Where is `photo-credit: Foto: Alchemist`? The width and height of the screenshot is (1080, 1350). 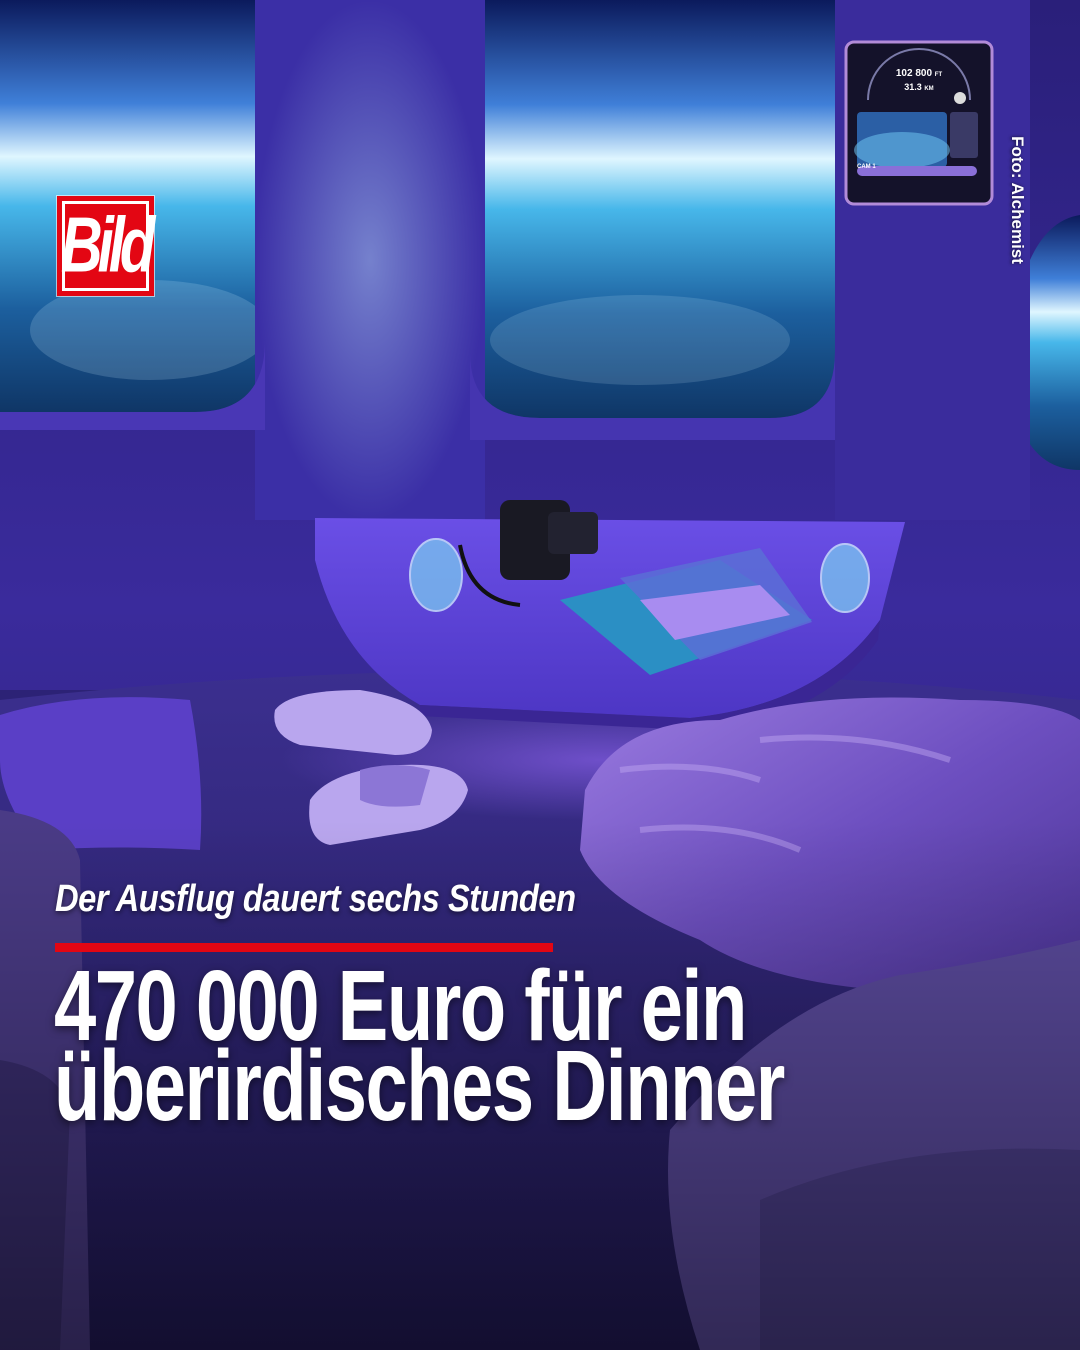 photo-credit: Foto: Alchemist is located at coordinates (1017, 200).